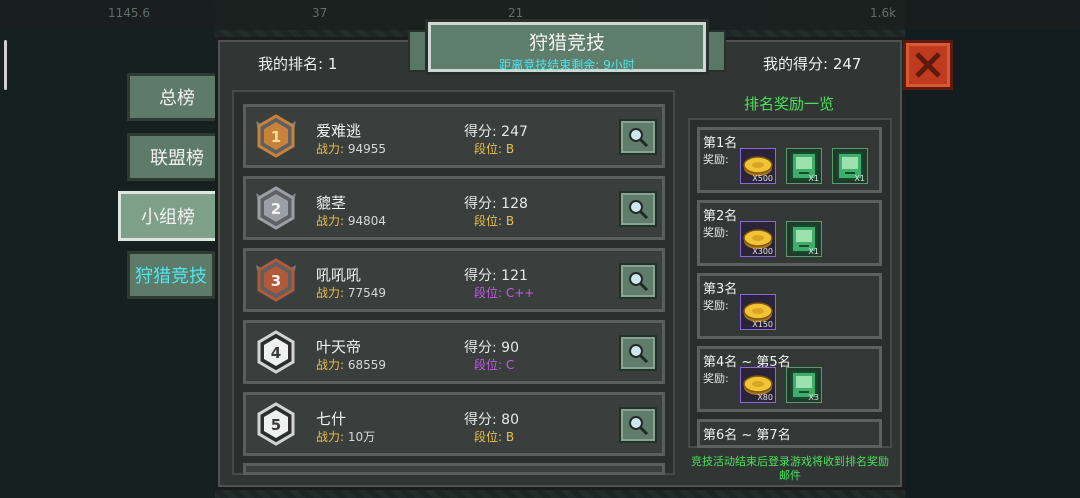  I want to click on title-banner: 狩猎竞技 距离竞技结束剩余: 9小时, so click(567, 47).